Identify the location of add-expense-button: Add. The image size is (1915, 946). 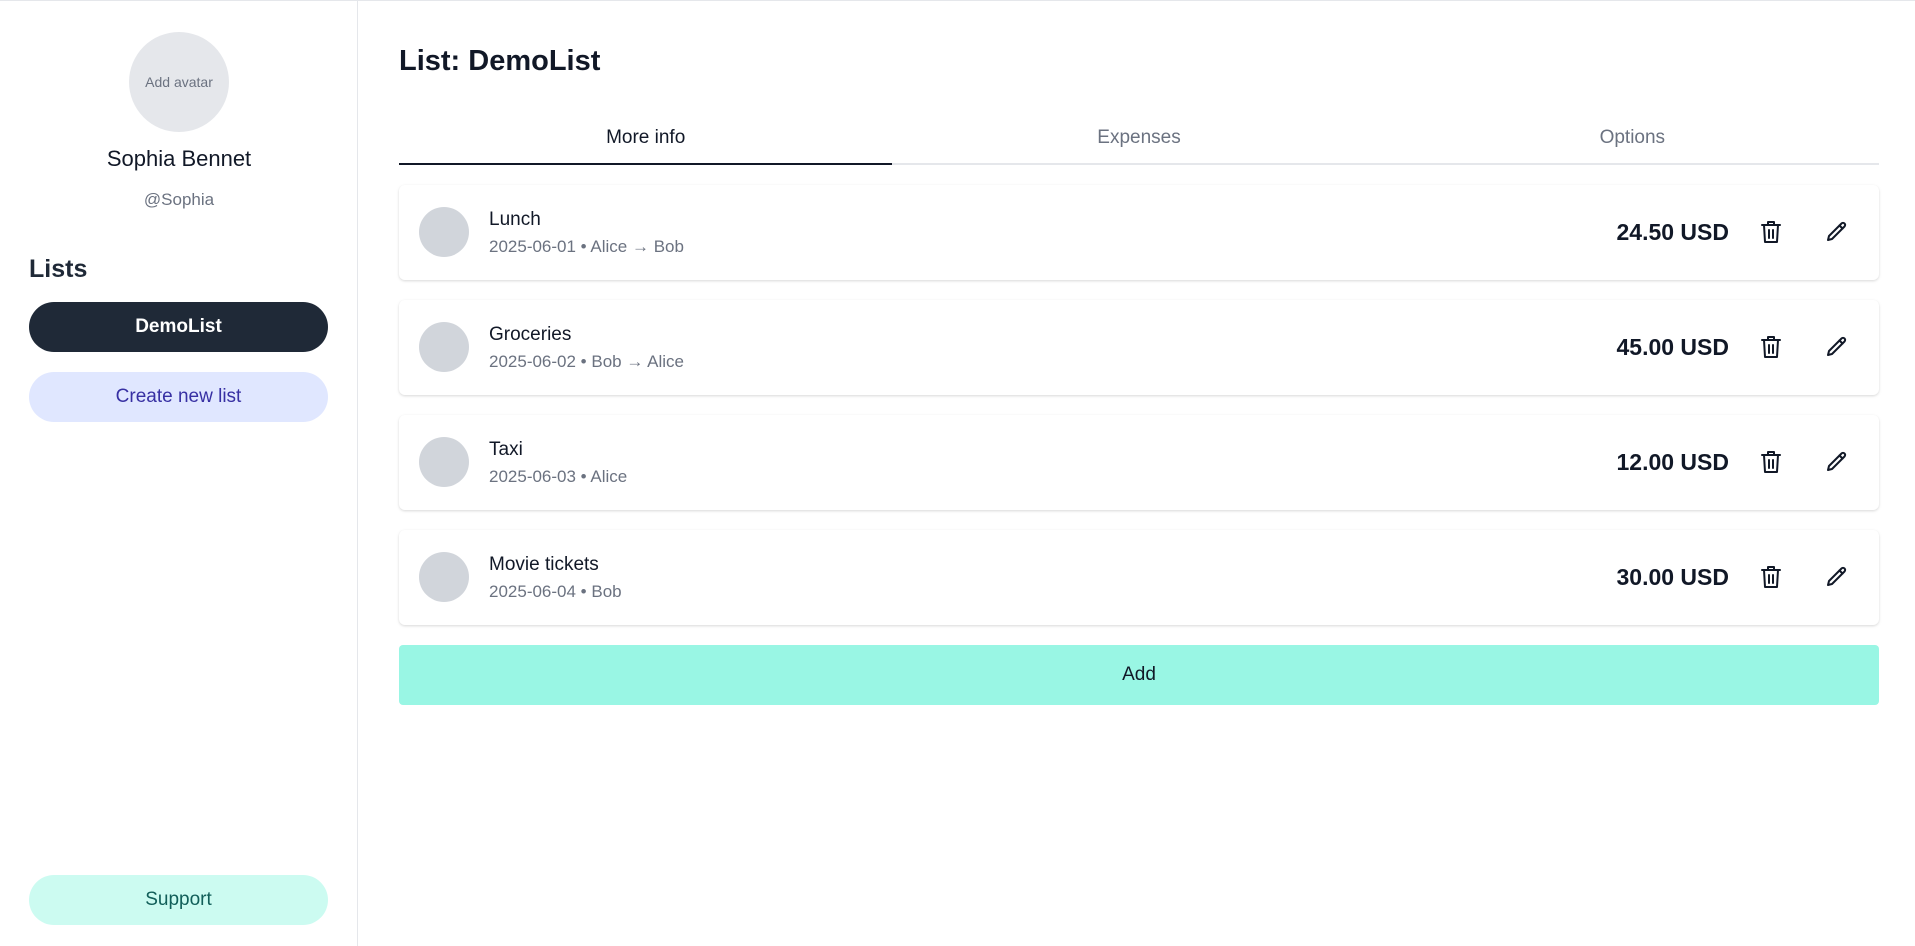
(1139, 675).